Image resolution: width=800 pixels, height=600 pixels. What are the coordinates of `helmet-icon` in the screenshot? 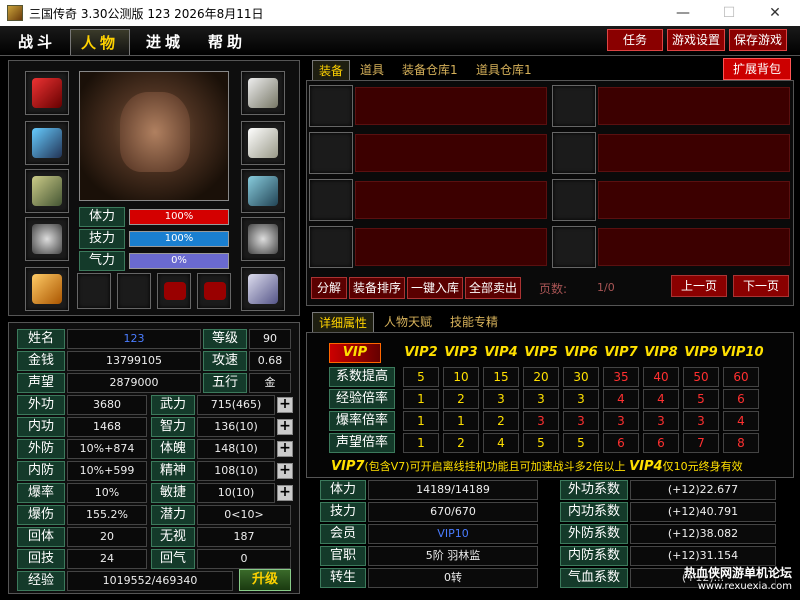 It's located at (263, 93).